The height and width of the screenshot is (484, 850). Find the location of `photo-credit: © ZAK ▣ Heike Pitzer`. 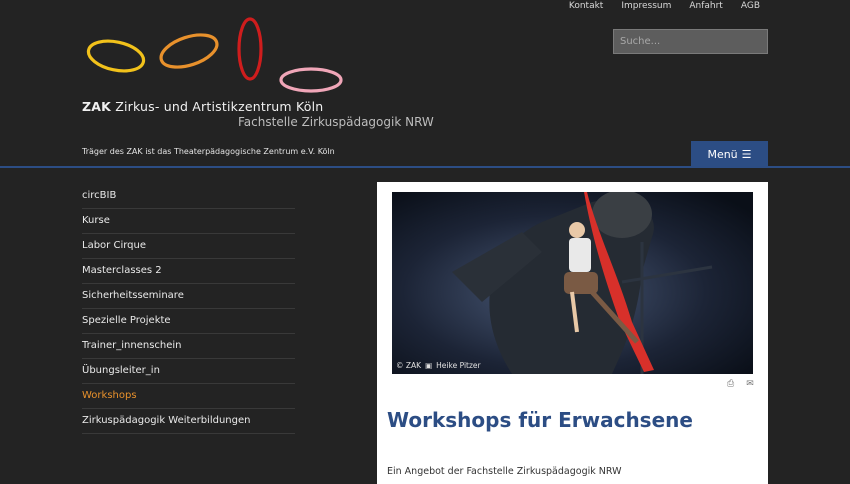

photo-credit: © ZAK ▣ Heike Pitzer is located at coordinates (438, 365).